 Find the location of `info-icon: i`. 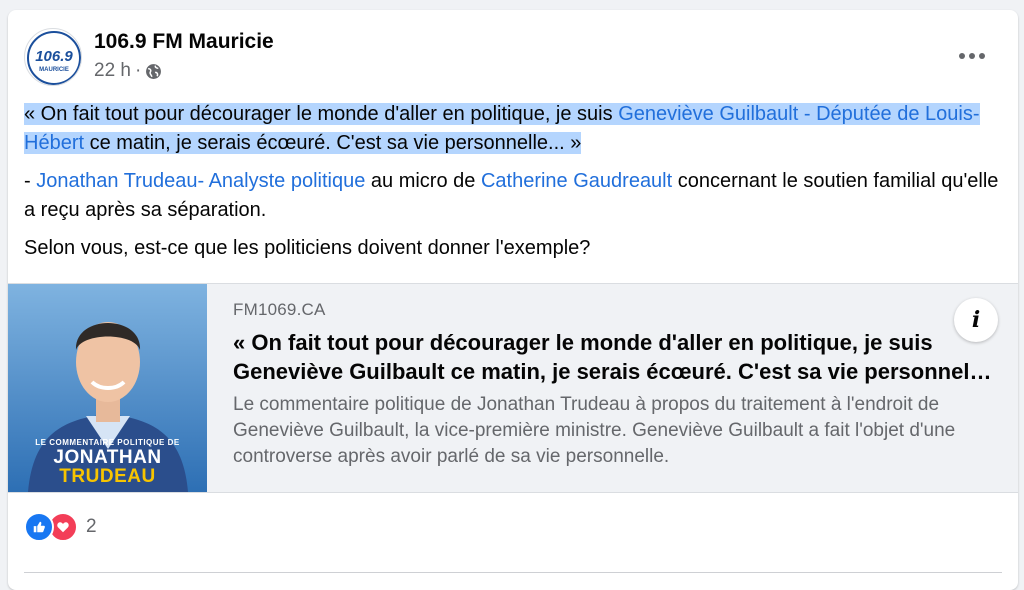

info-icon: i is located at coordinates (976, 320).